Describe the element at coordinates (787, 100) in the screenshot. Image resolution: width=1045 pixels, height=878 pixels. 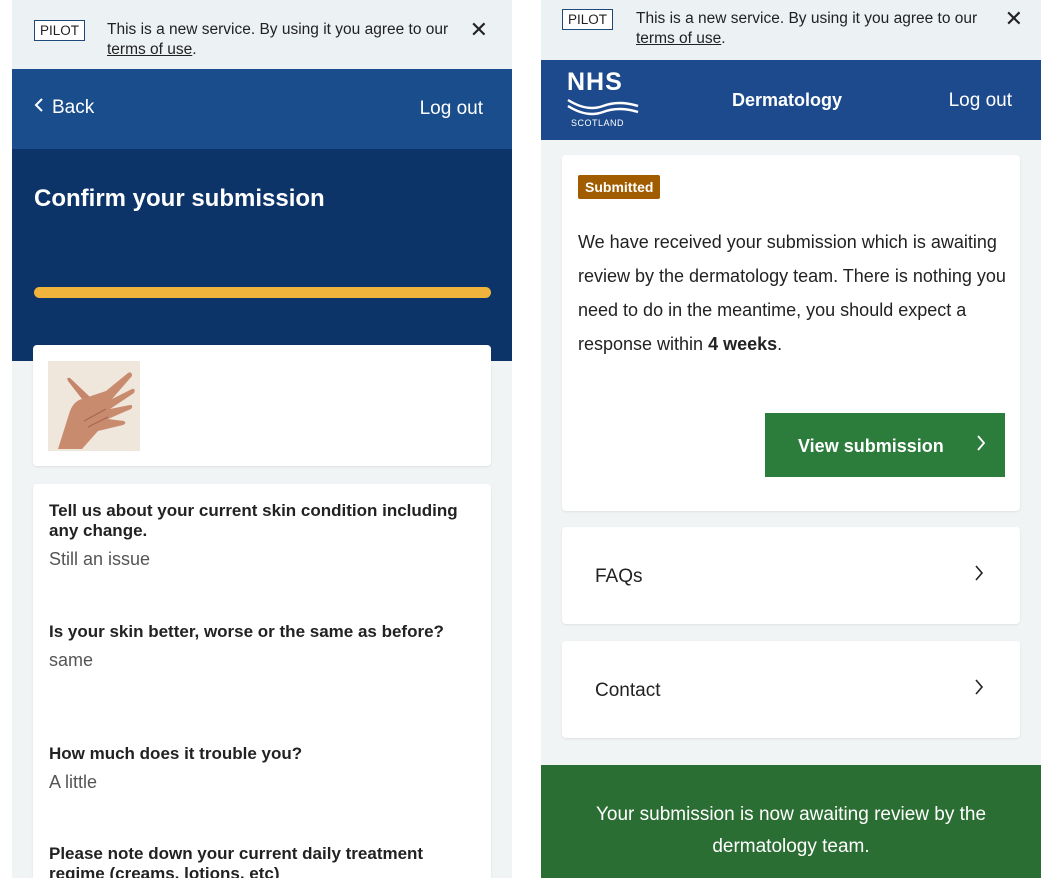
I see `service-name: Dermatology` at that location.